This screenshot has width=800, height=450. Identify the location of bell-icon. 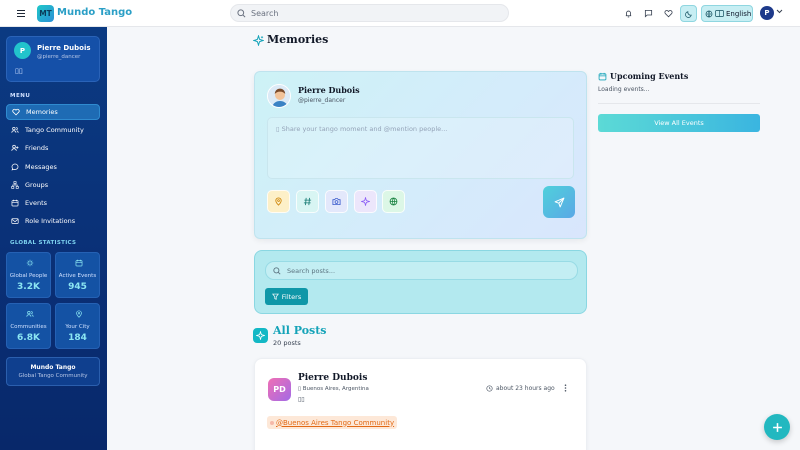
(628, 13).